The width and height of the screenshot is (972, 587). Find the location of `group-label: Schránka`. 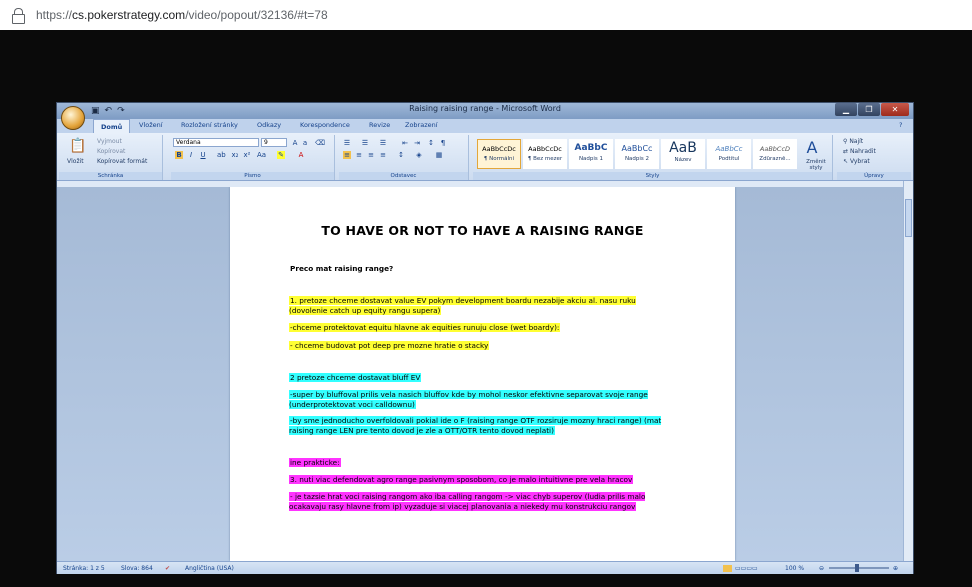

group-label: Schránka is located at coordinates (110, 176).